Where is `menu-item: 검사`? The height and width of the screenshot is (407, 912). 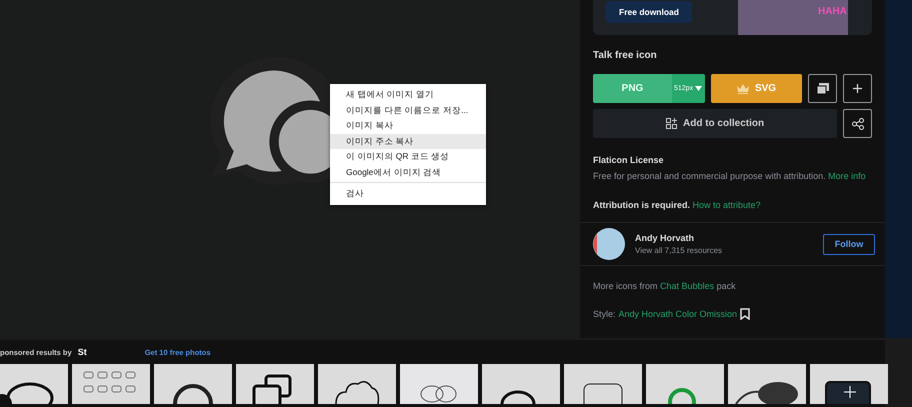
menu-item: 검사 is located at coordinates (408, 194).